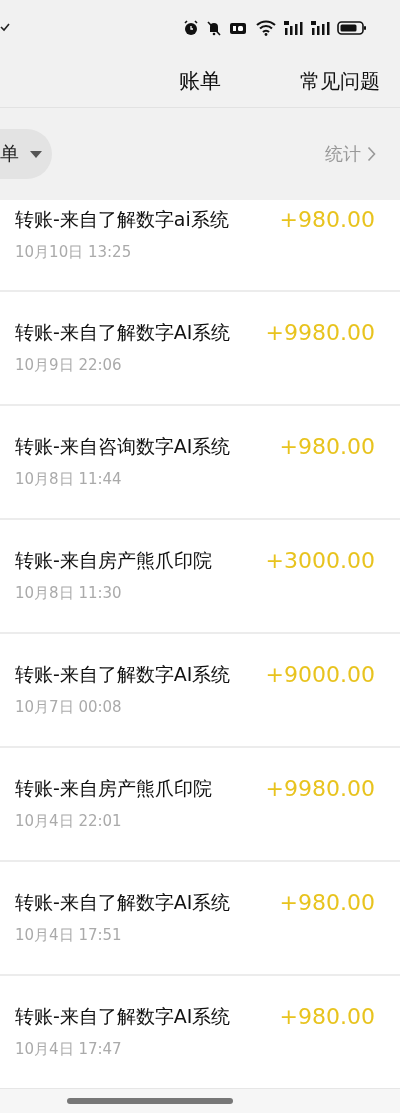  What do you see at coordinates (69, 365) in the screenshot?
I see `transaction-date: 10月9日 22:06` at bounding box center [69, 365].